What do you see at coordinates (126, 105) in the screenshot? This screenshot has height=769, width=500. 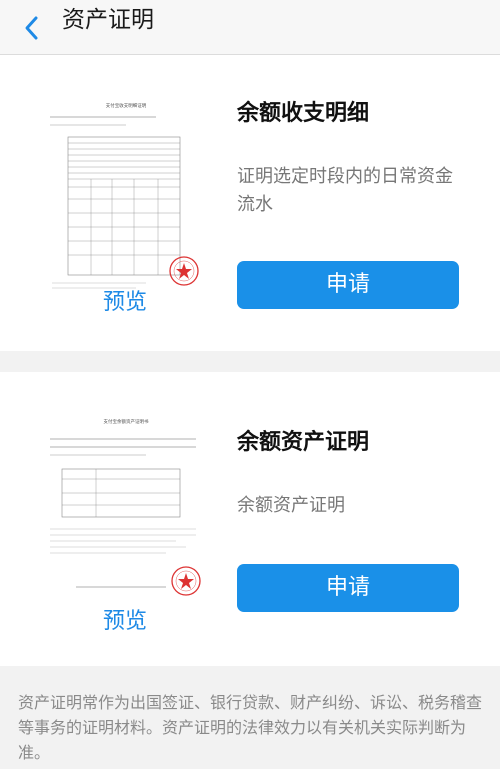 I see `document-title: 支付宝收支明细证明` at bounding box center [126, 105].